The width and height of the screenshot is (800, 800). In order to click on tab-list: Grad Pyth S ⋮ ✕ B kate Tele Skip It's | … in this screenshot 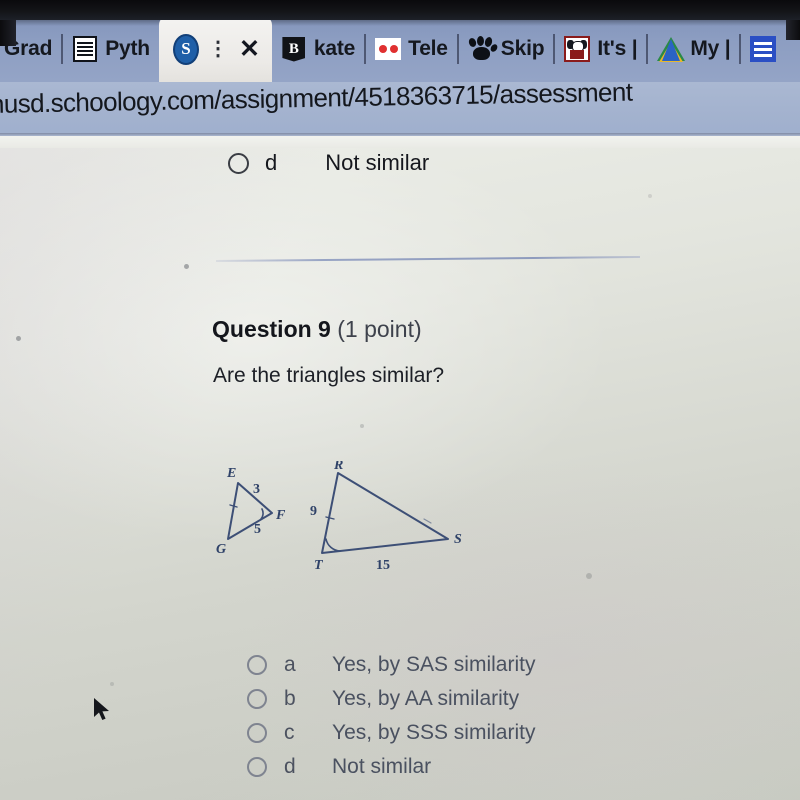, I will do `click(392, 49)`.